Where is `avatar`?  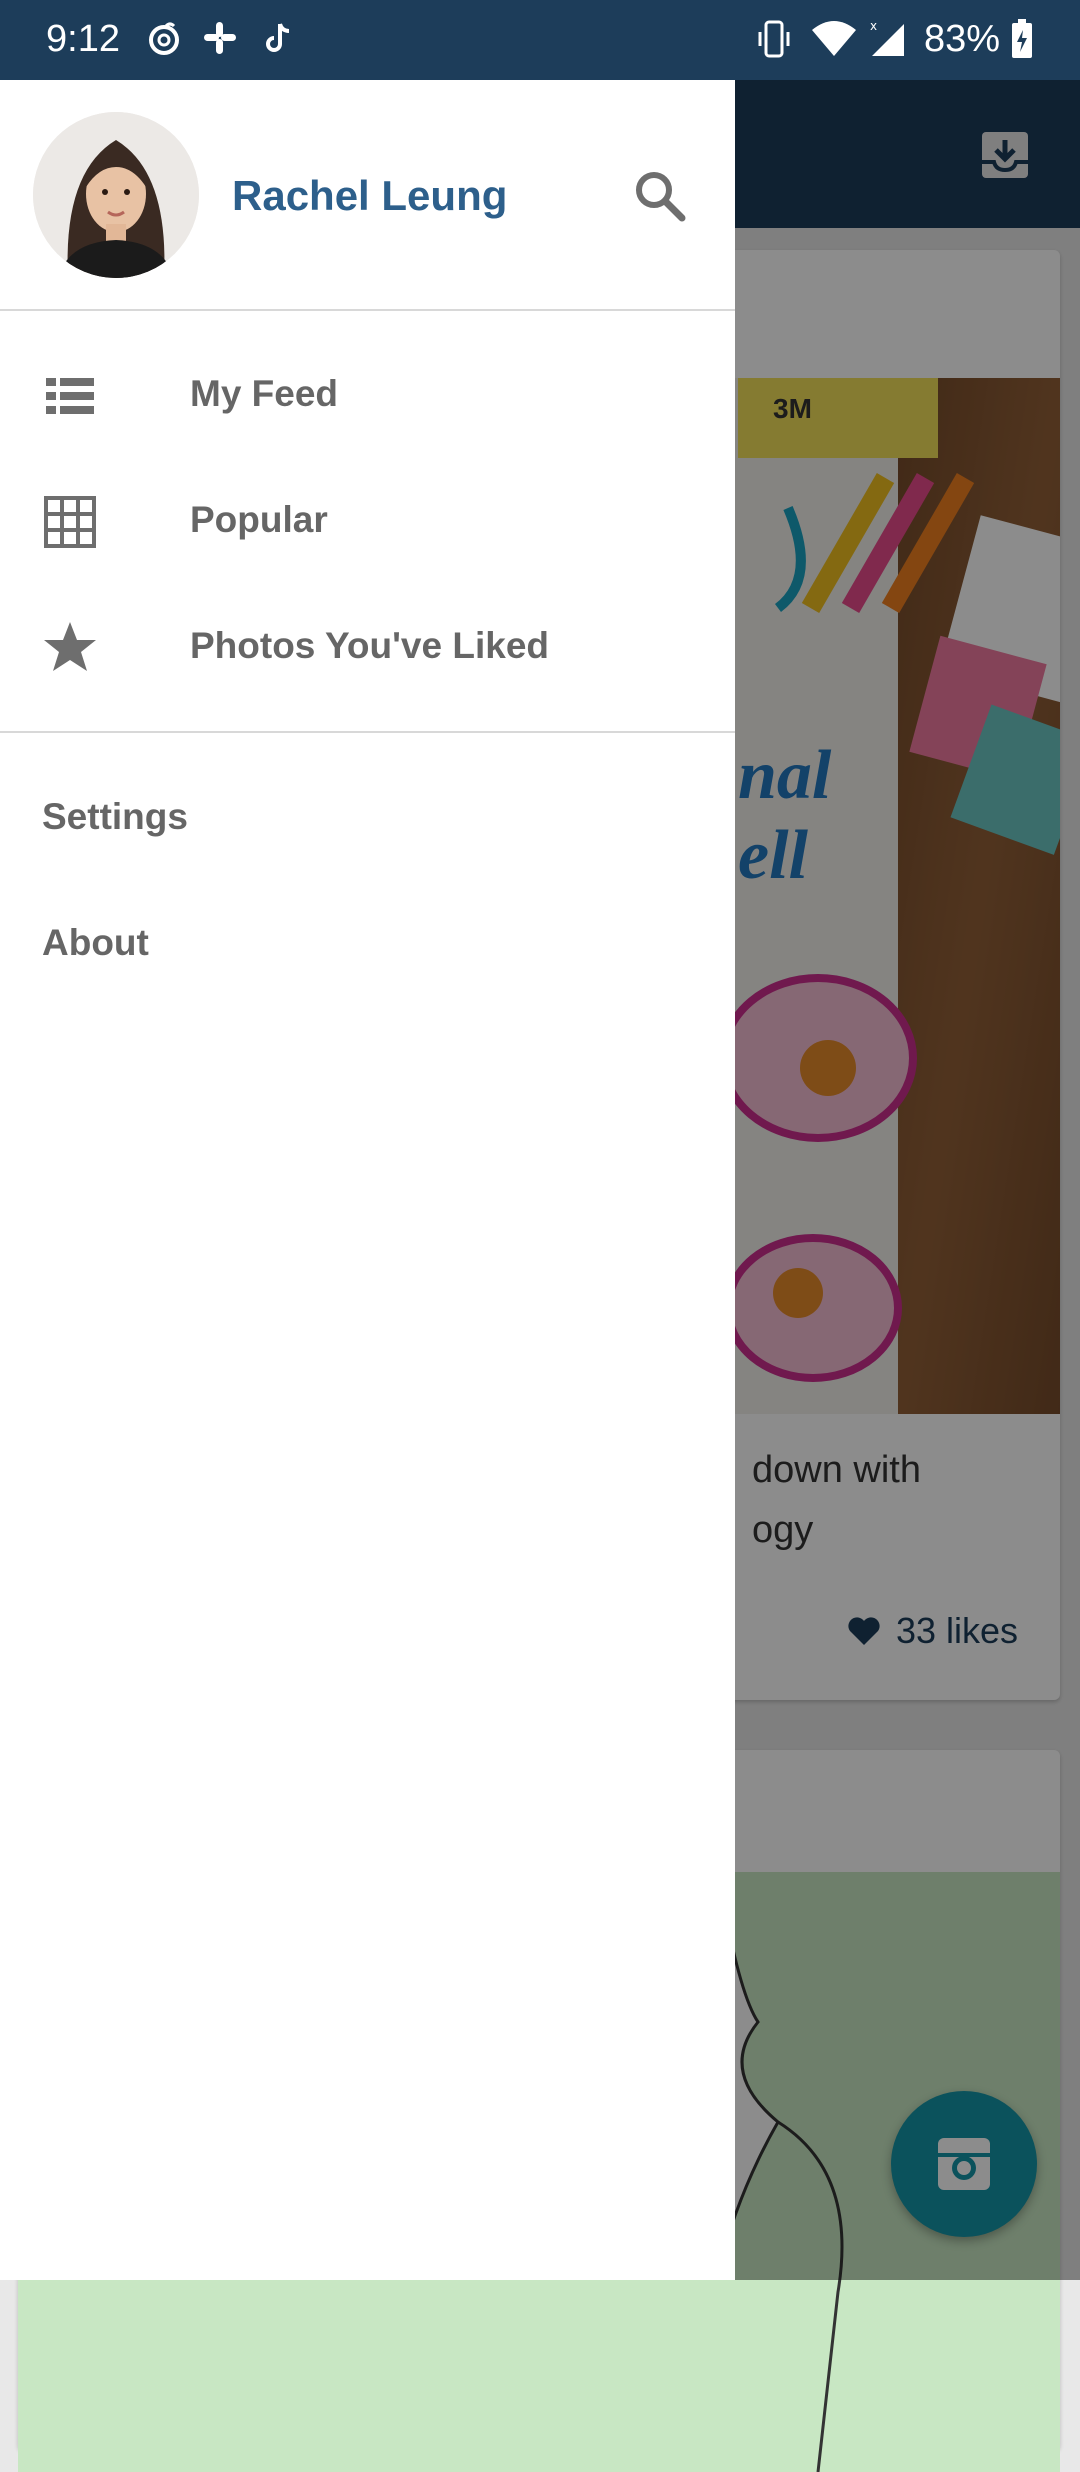
avatar is located at coordinates (116, 195).